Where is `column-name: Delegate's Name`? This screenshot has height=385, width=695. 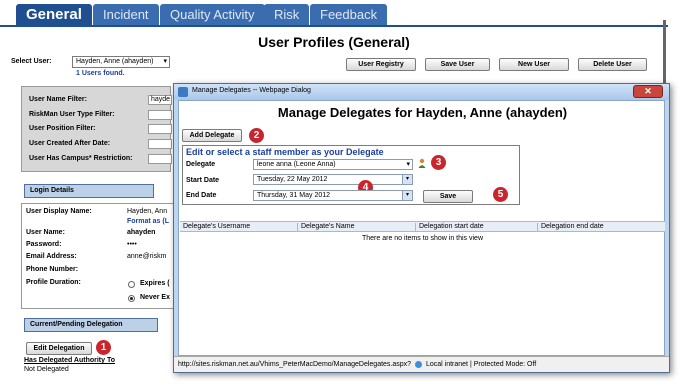 column-name: Delegate's Name is located at coordinates (357, 227).